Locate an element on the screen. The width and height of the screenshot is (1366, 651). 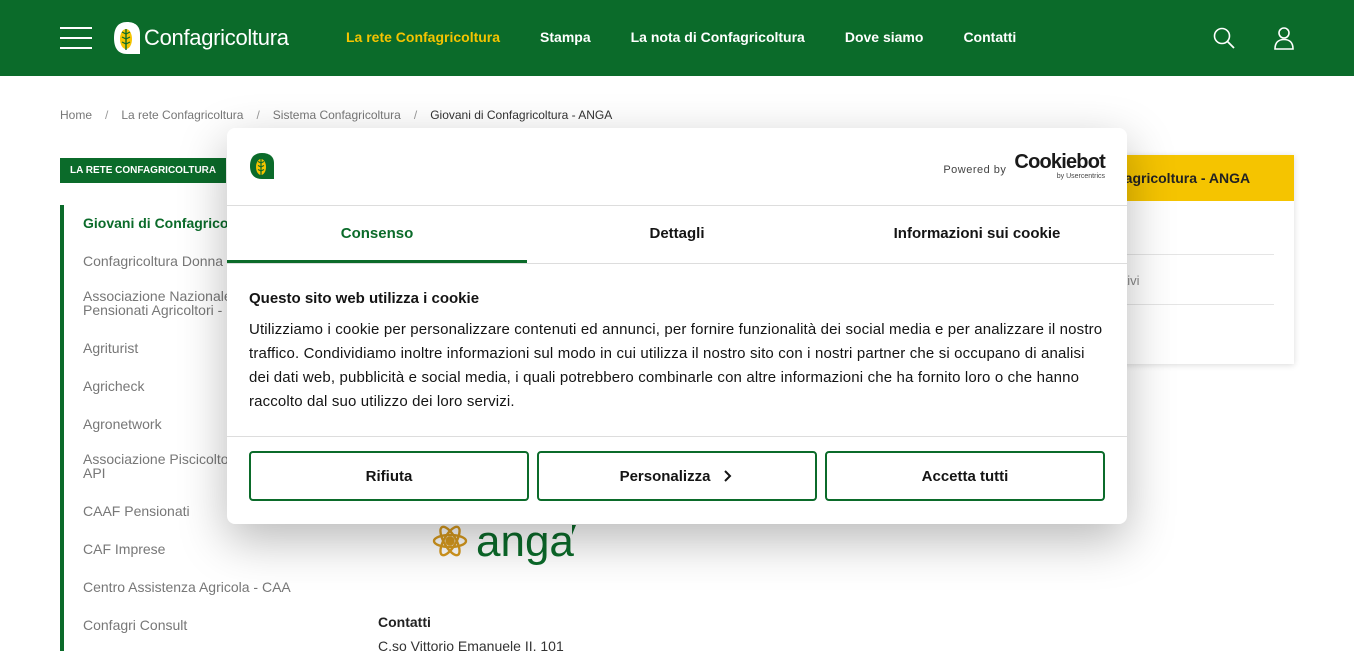
powered-by-cookiebot: Powered by Cookiebot by Usercentrics is located at coordinates (1024, 166).